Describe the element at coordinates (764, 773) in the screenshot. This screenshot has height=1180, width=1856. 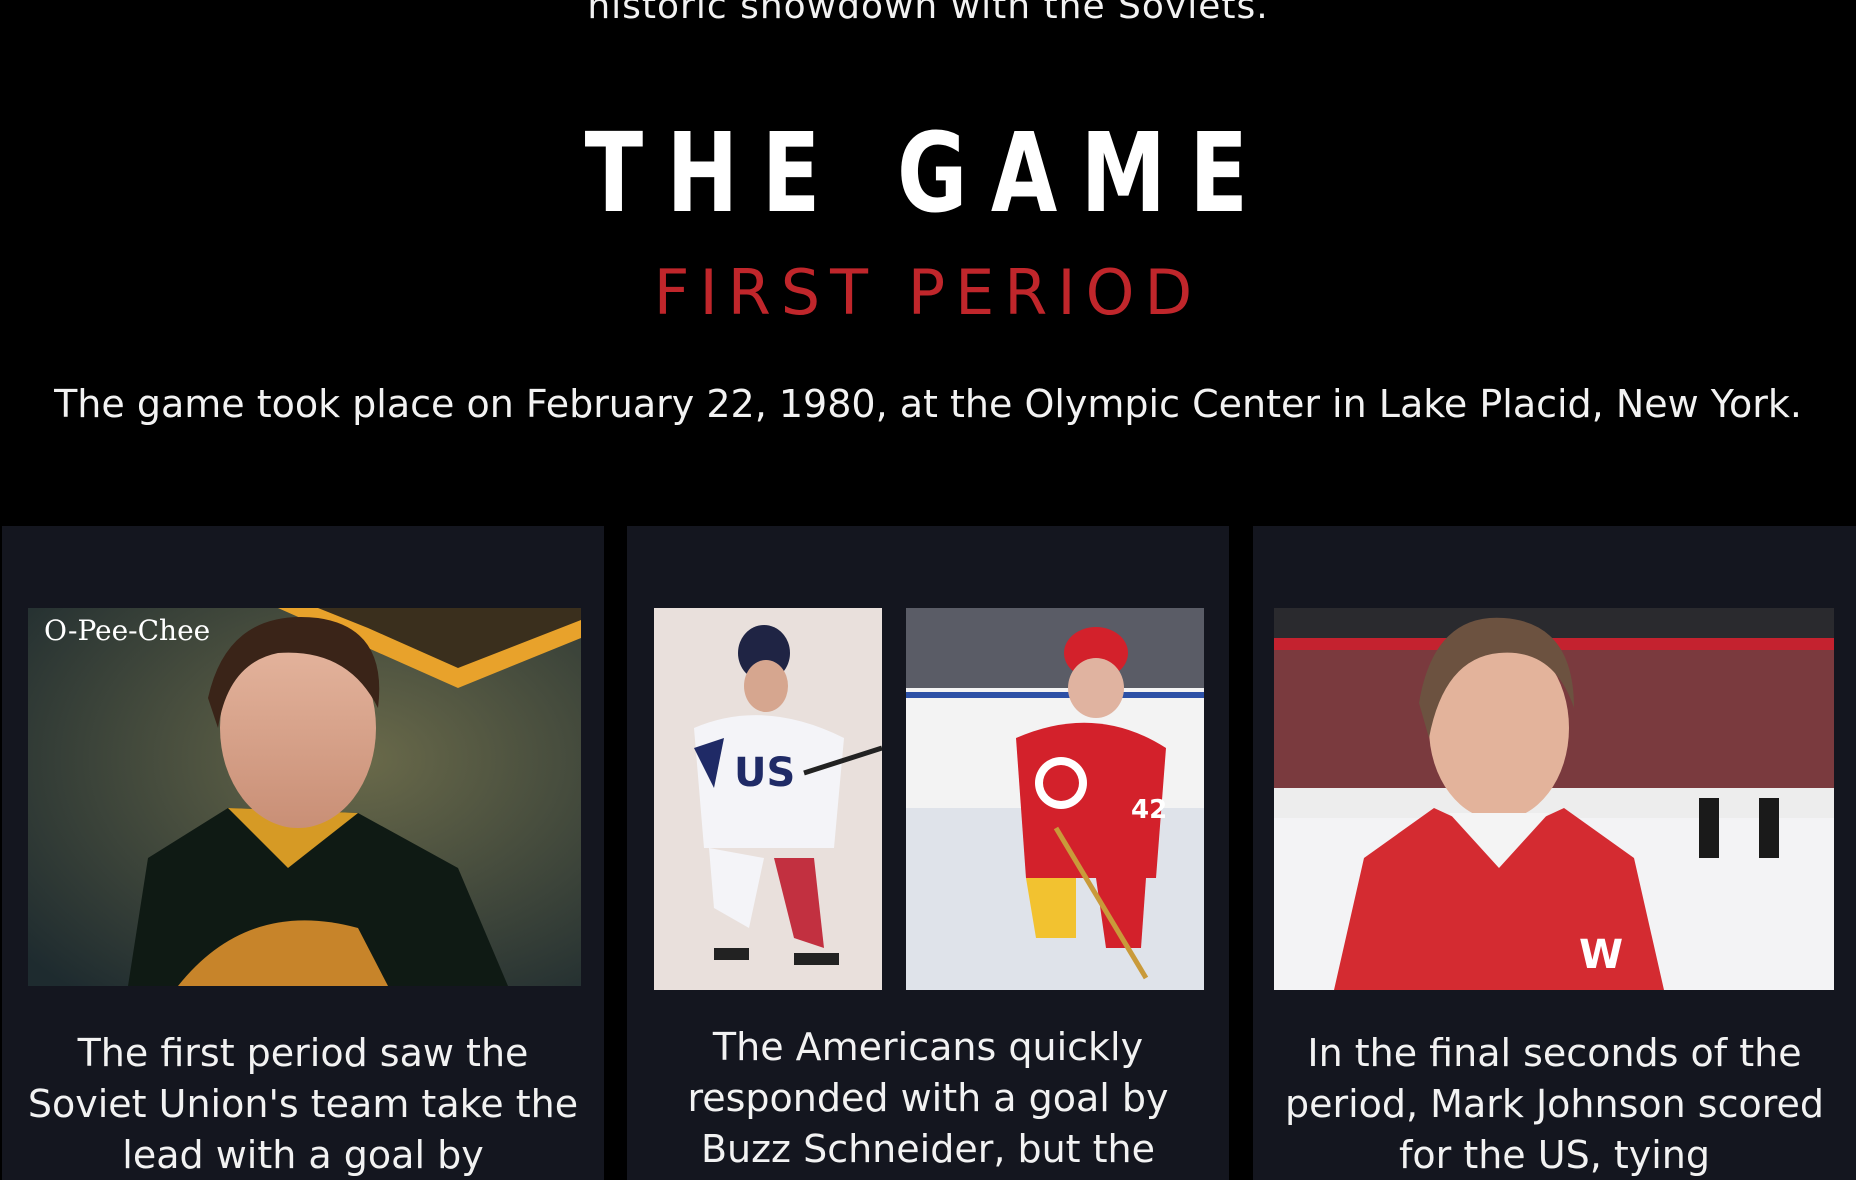
I see `svg-text: US` at that location.